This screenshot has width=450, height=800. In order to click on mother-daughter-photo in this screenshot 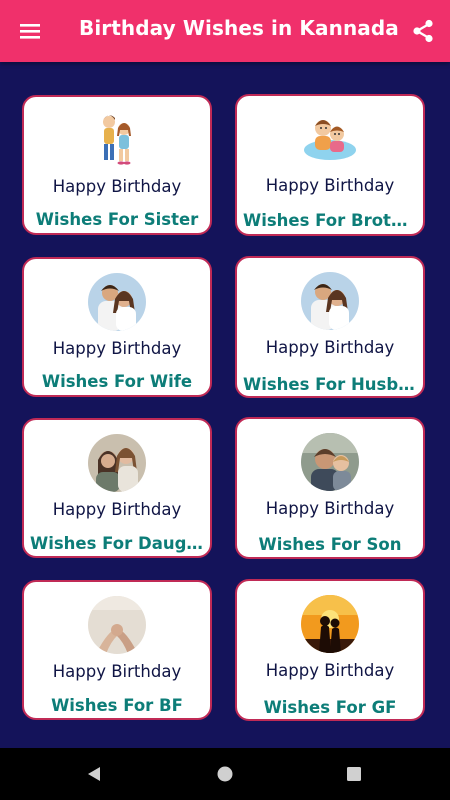, I will do `click(117, 463)`.